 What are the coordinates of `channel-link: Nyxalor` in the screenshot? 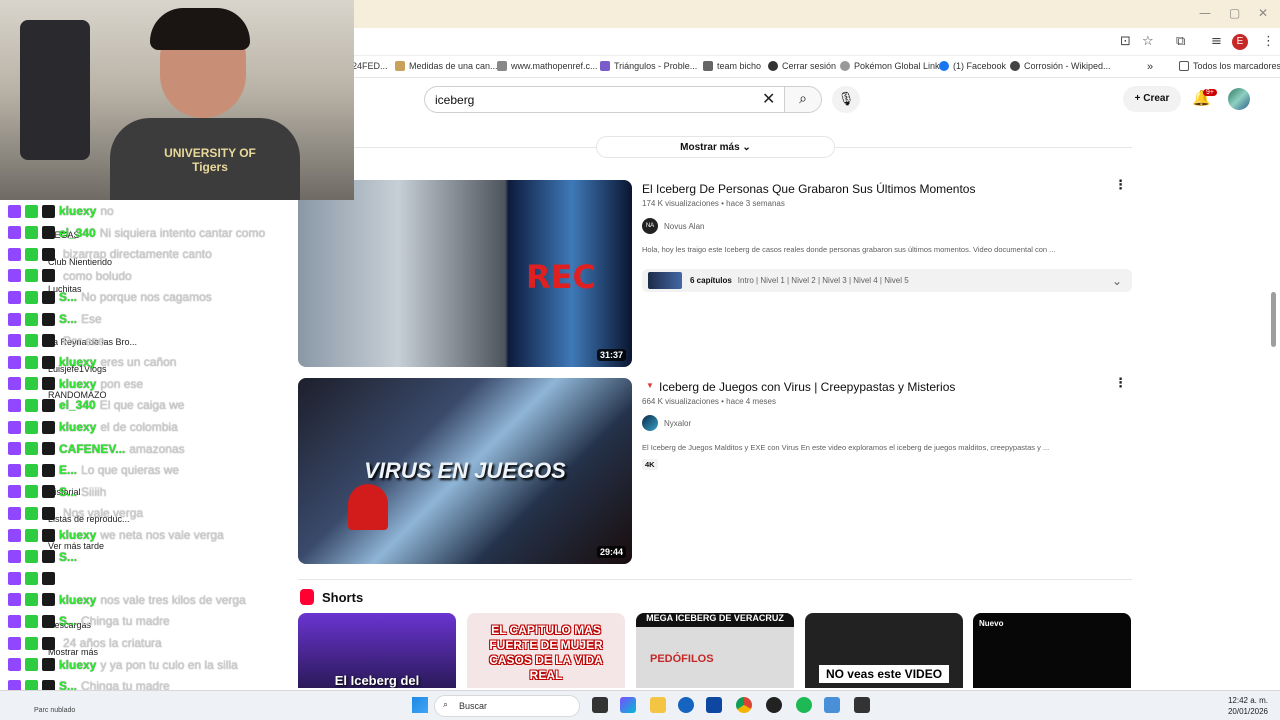 It's located at (666, 423).